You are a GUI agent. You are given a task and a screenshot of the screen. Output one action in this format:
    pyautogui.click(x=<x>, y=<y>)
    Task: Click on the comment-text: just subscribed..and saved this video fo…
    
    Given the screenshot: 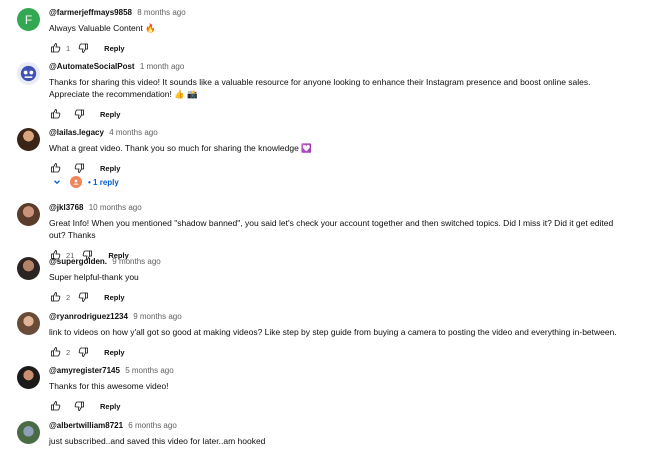 What is the action you would take?
    pyautogui.click(x=157, y=441)
    